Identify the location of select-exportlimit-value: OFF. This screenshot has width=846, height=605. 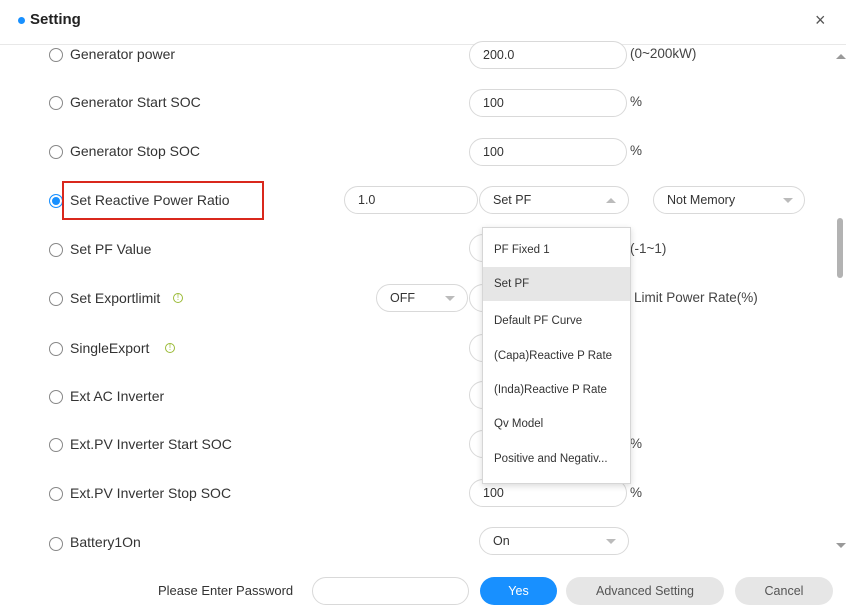
(402, 298).